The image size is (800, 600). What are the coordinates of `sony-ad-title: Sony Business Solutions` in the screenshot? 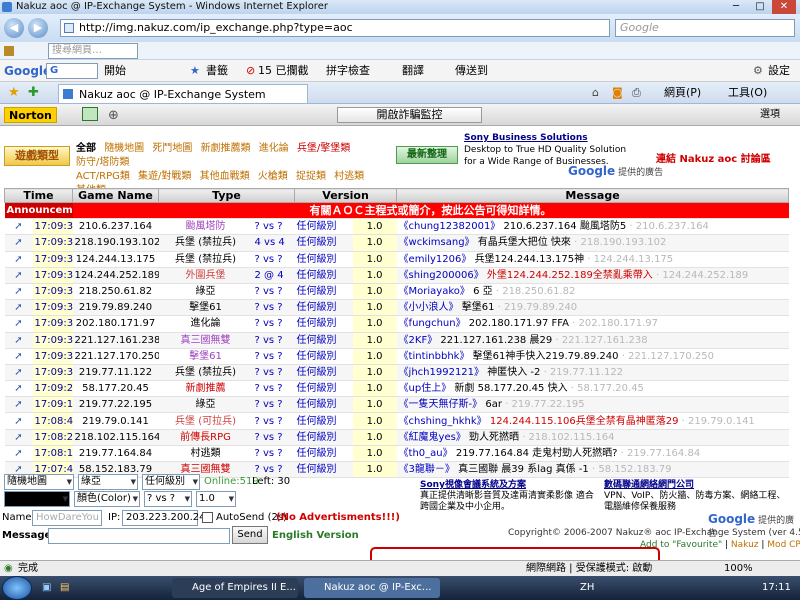 It's located at (549, 138).